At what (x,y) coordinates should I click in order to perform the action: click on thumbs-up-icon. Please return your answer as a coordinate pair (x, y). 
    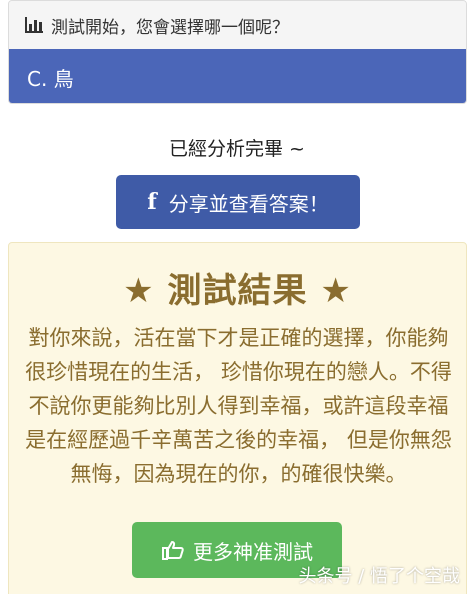
    Looking at the image, I should click on (173, 550).